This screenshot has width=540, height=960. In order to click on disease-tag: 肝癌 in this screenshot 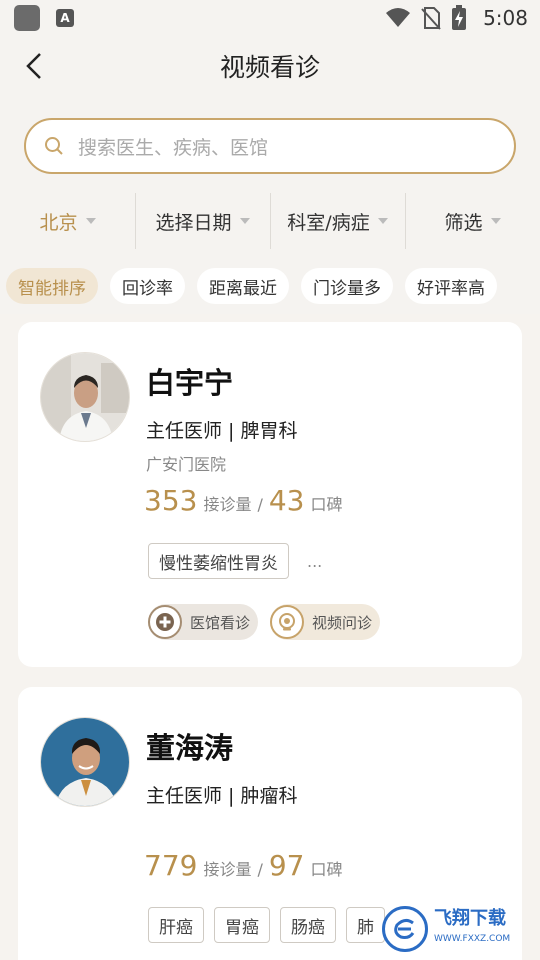, I will do `click(176, 925)`.